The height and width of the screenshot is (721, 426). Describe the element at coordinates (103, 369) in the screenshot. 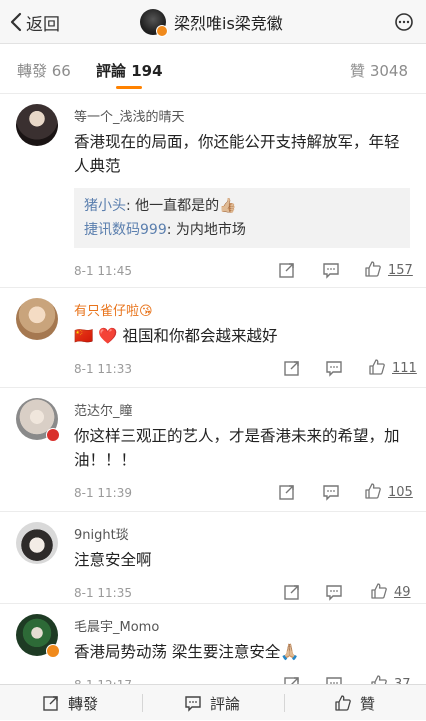

I see `comment-time: 8-1 11:33` at that location.